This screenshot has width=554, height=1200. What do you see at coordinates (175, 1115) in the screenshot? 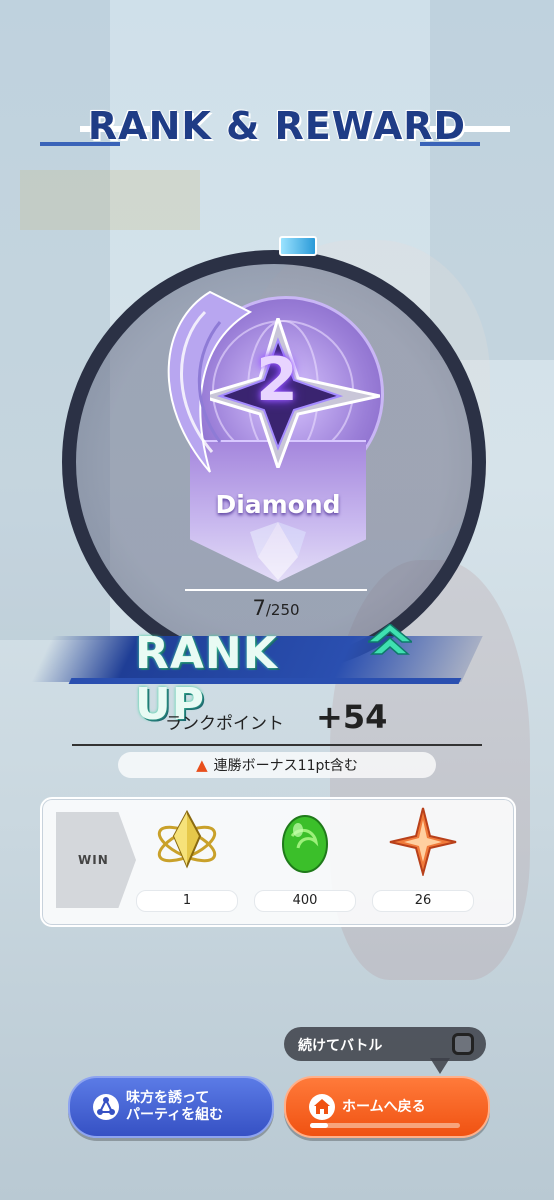
I see `party-button-line2: パーティを組む` at bounding box center [175, 1115].